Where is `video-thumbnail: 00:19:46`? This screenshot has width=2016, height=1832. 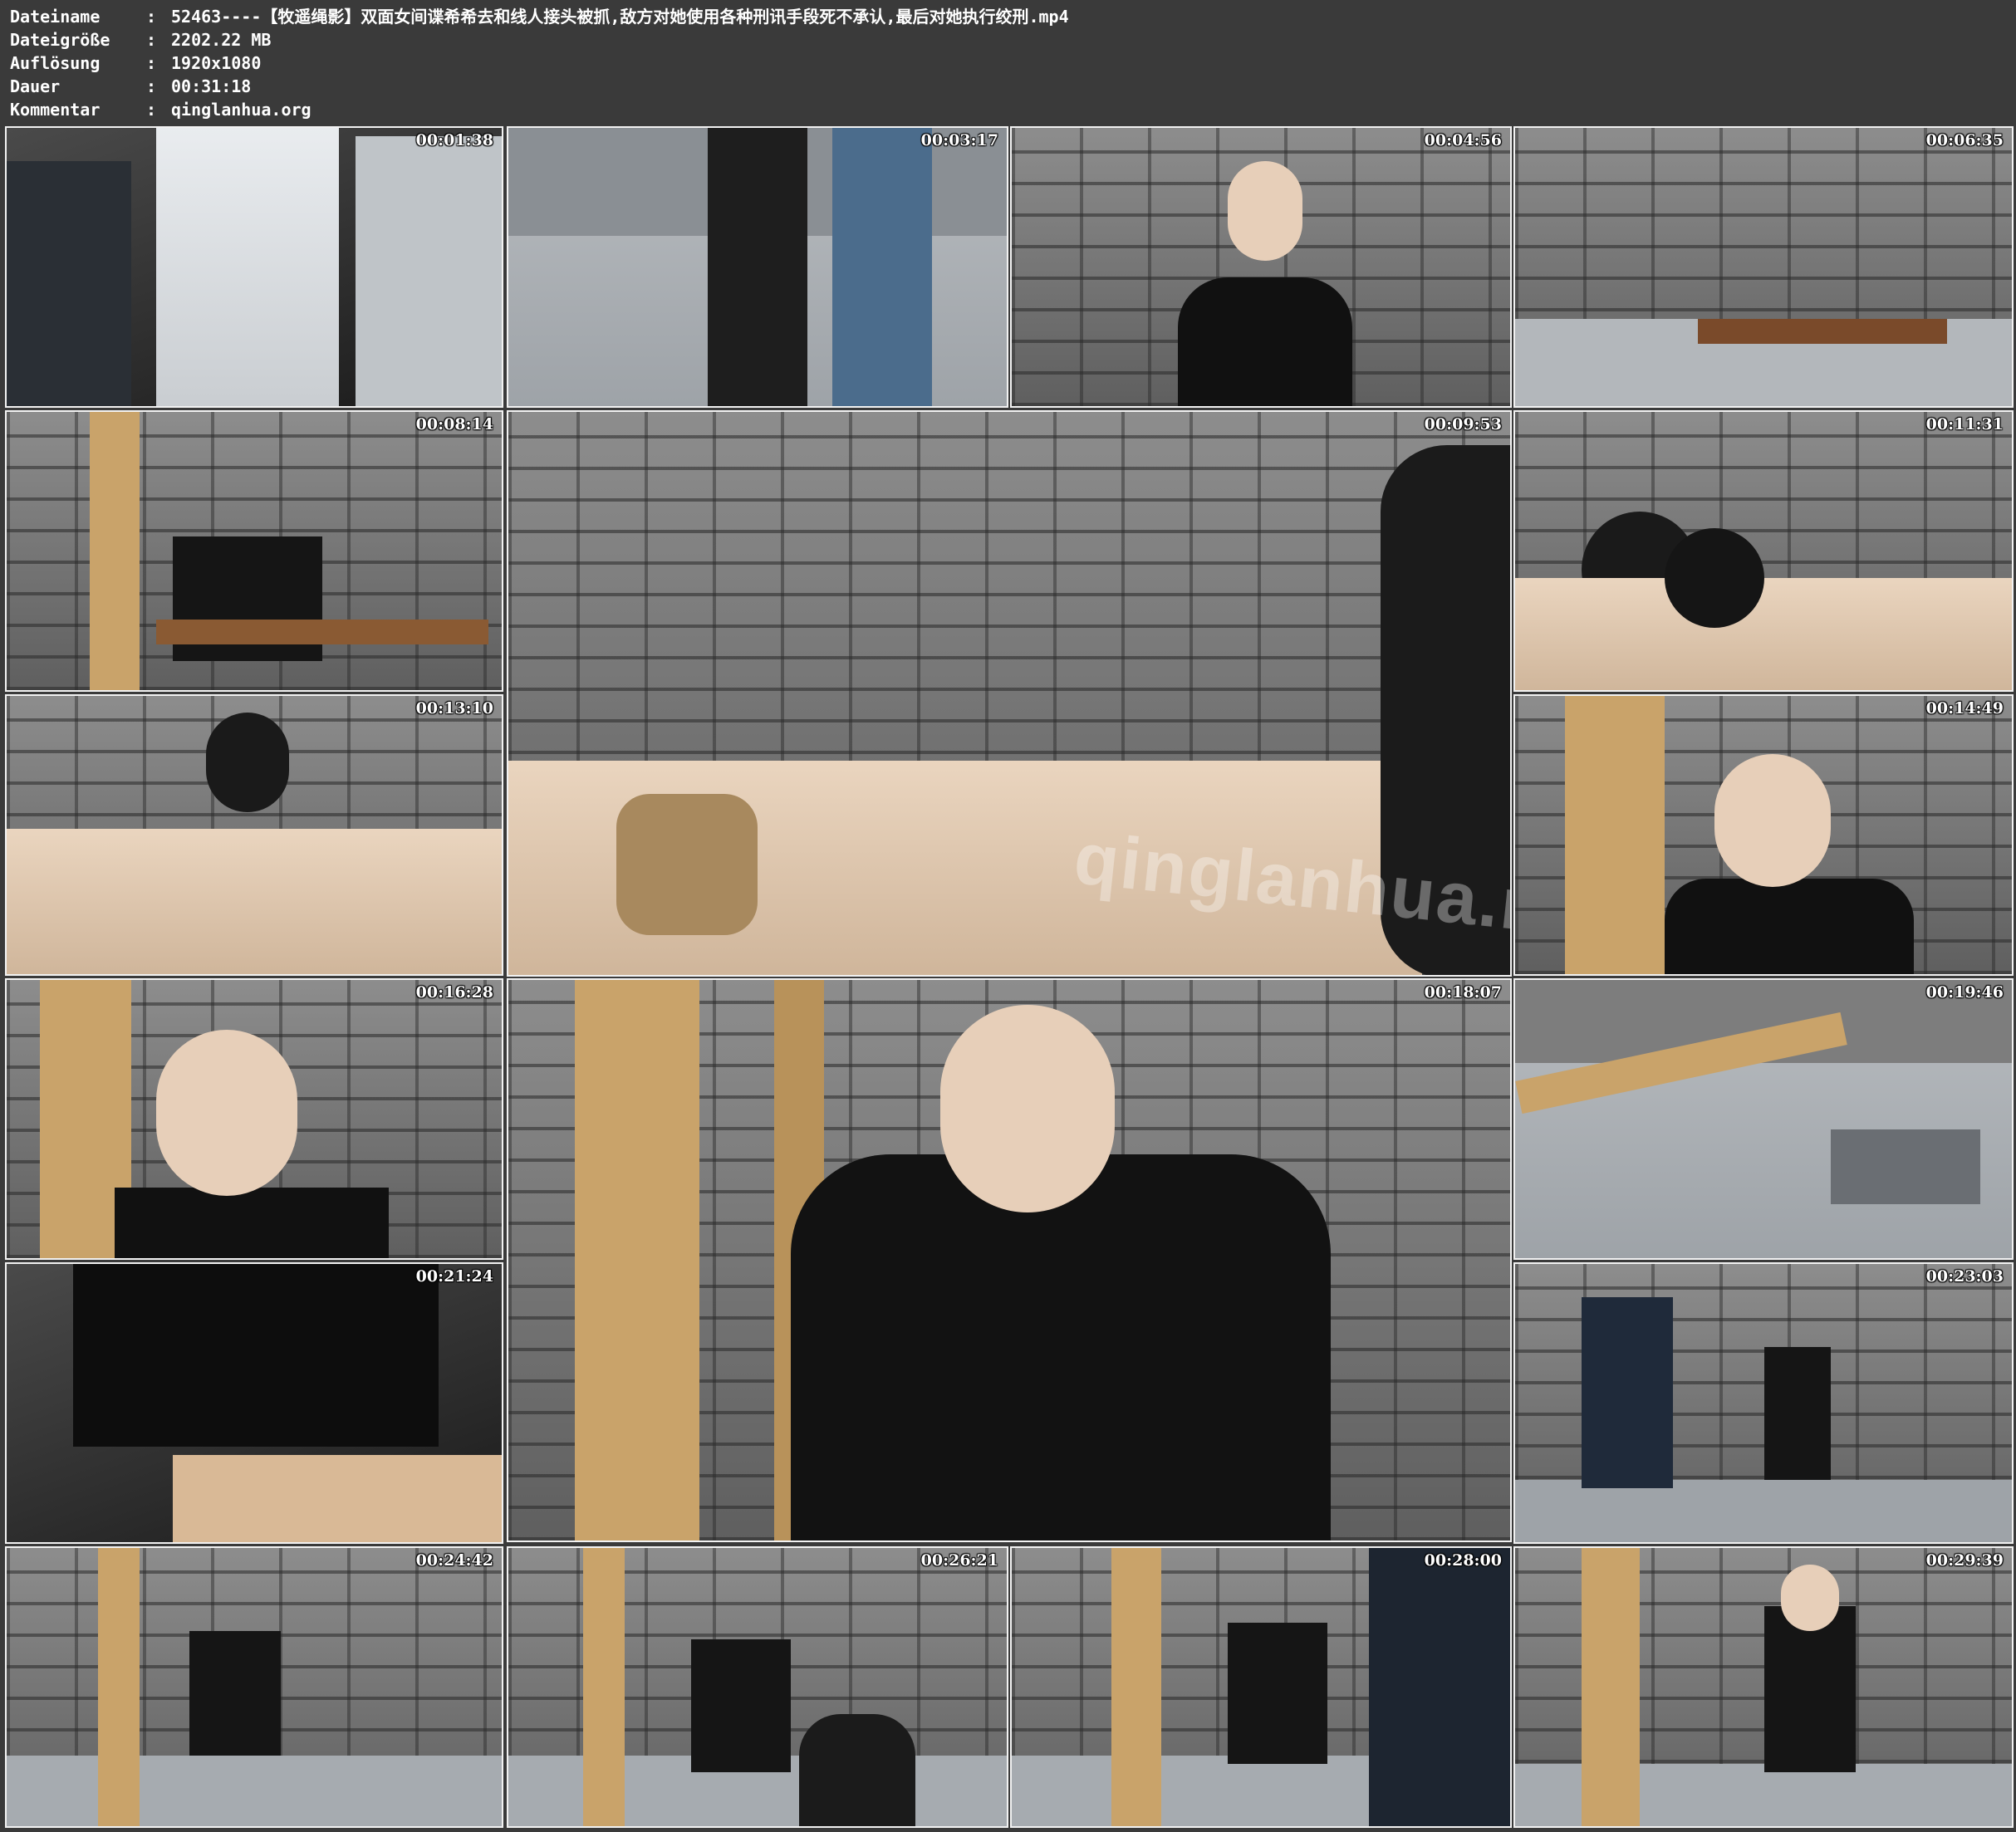
video-thumbnail: 00:19:46 is located at coordinates (1763, 1119).